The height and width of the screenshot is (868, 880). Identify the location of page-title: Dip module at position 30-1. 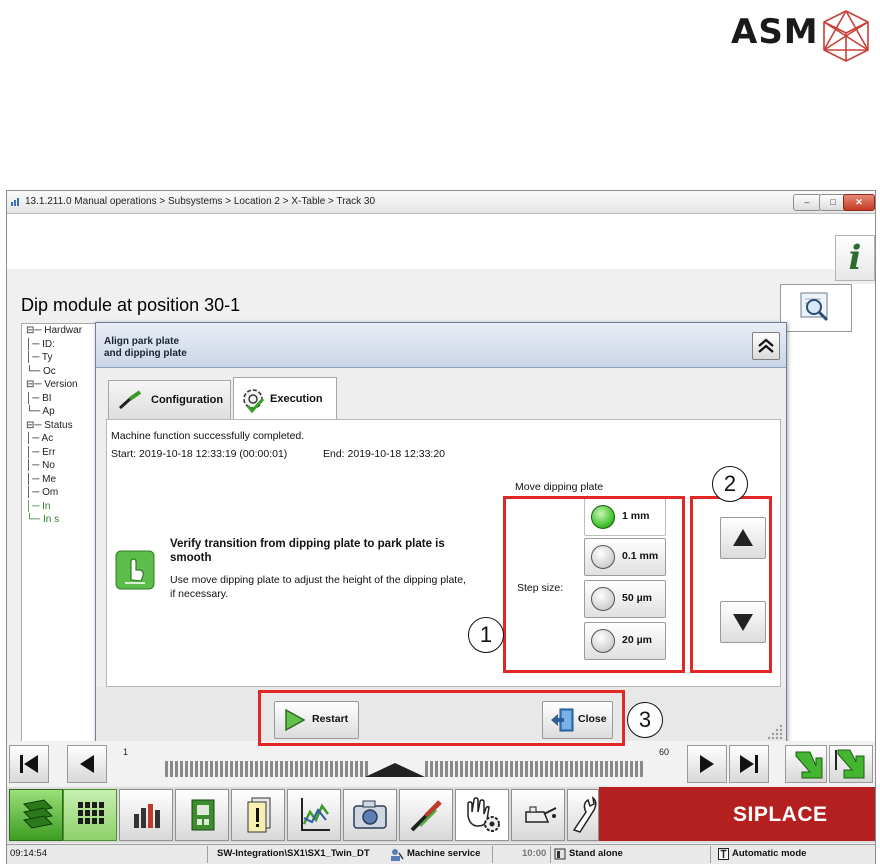
(131, 305).